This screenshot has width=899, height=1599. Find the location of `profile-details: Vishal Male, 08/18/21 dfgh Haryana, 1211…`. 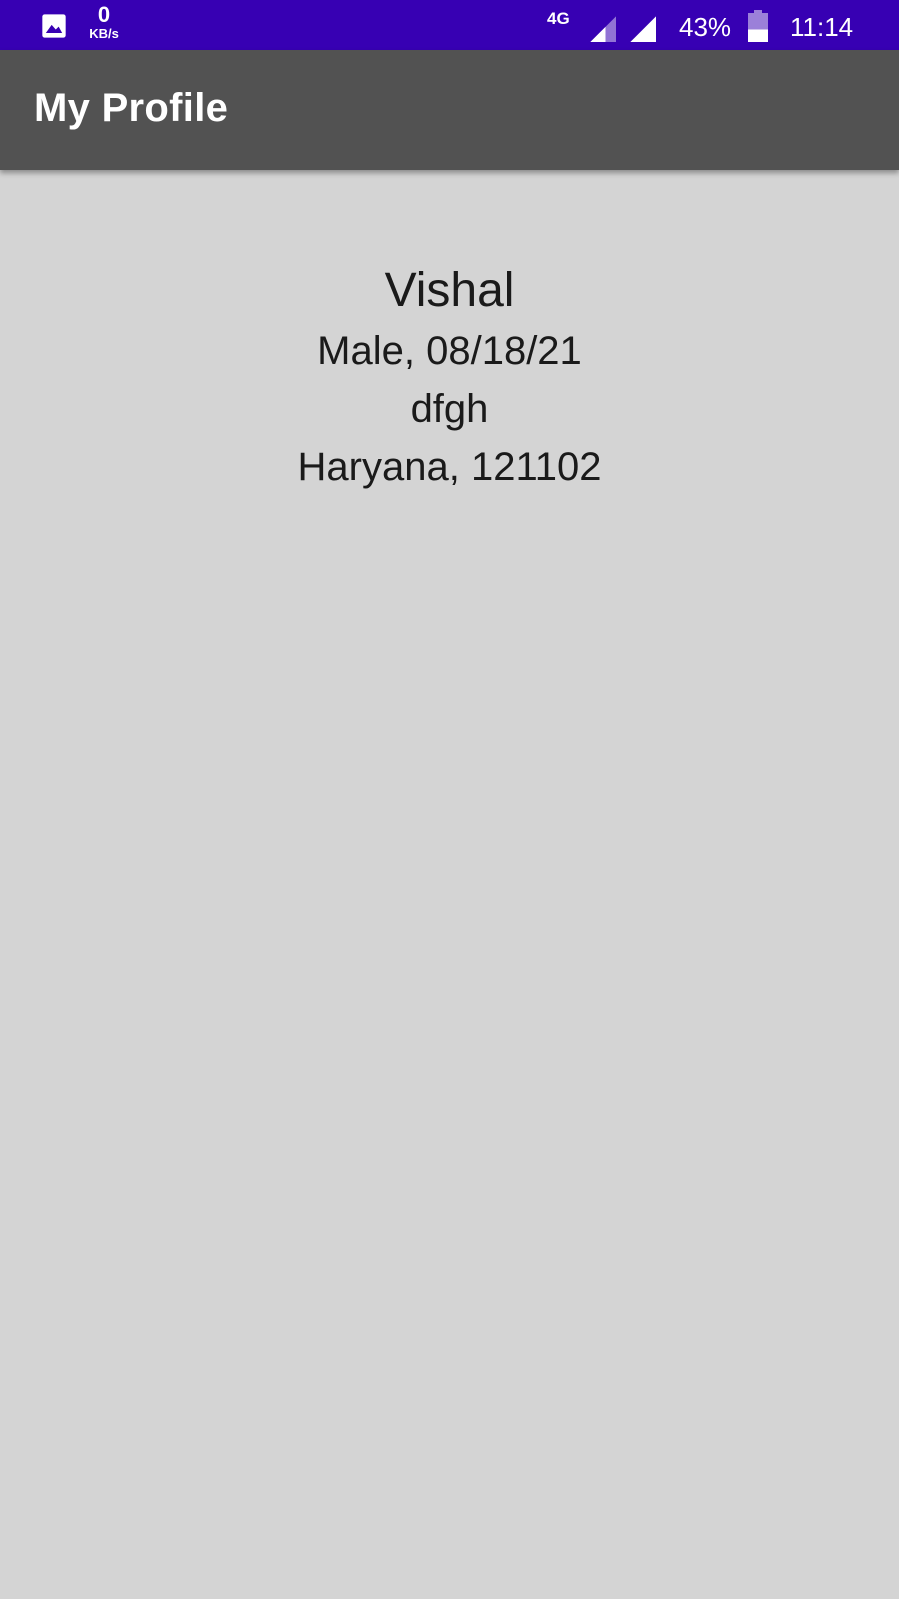

profile-details: Vishal Male, 08/18/21 dfgh Haryana, 1211… is located at coordinates (449, 378).